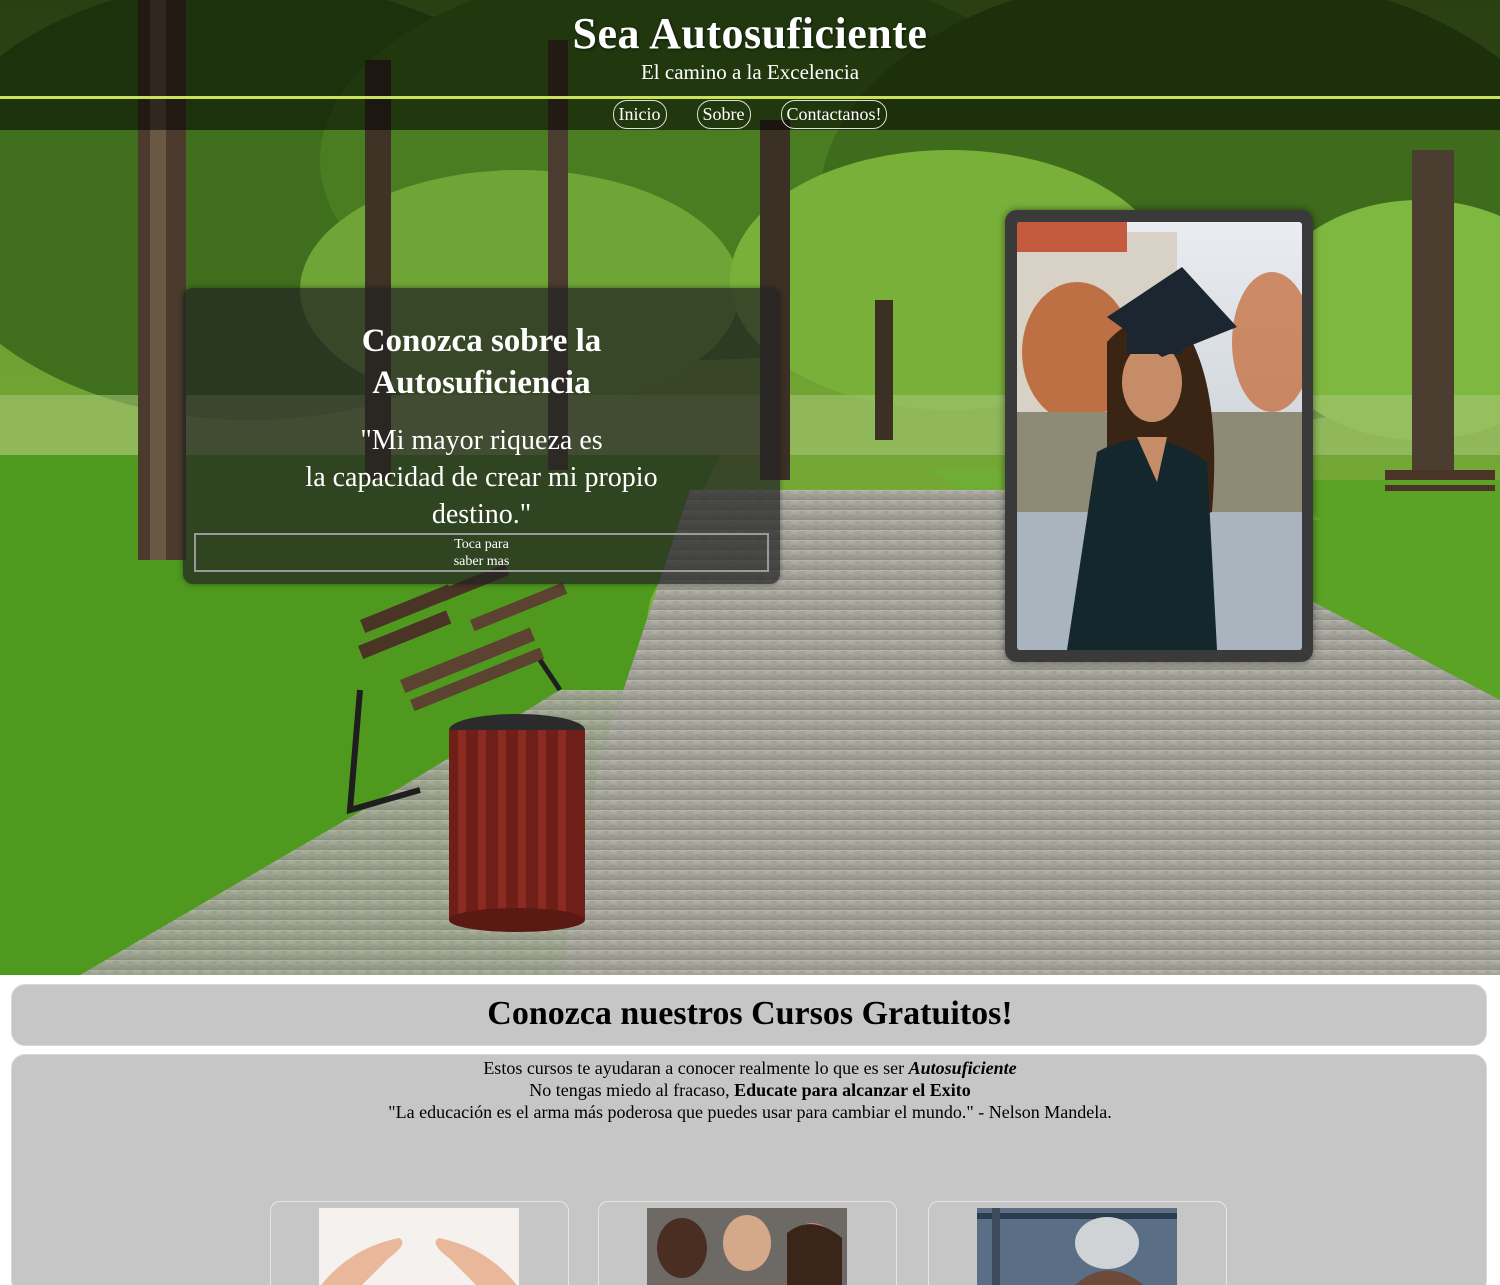 The width and height of the screenshot is (1500, 1285). What do you see at coordinates (481, 341) in the screenshot?
I see `info-title-line1: Conozca sobre la` at bounding box center [481, 341].